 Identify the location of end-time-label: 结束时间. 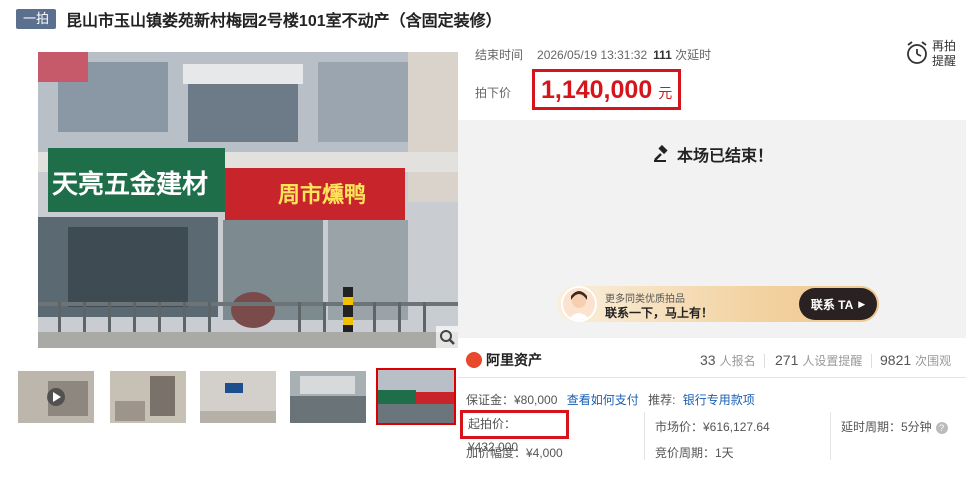
(499, 55).